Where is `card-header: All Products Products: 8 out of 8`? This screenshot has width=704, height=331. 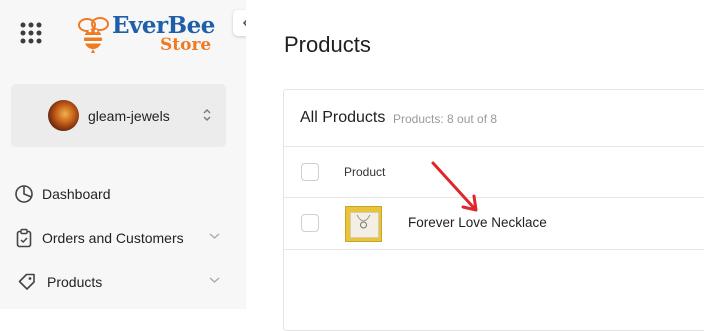
card-header: All Products Products: 8 out of 8 is located at coordinates (494, 118).